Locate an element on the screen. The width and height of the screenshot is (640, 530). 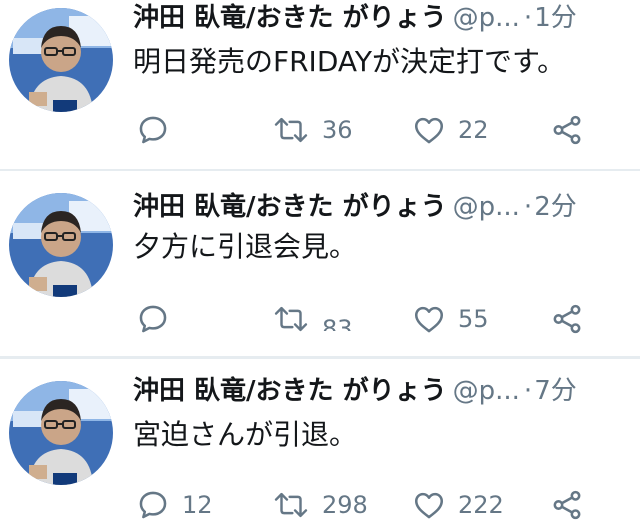
tweet-text: 夕方に引退会見。 is located at coordinates (245, 246).